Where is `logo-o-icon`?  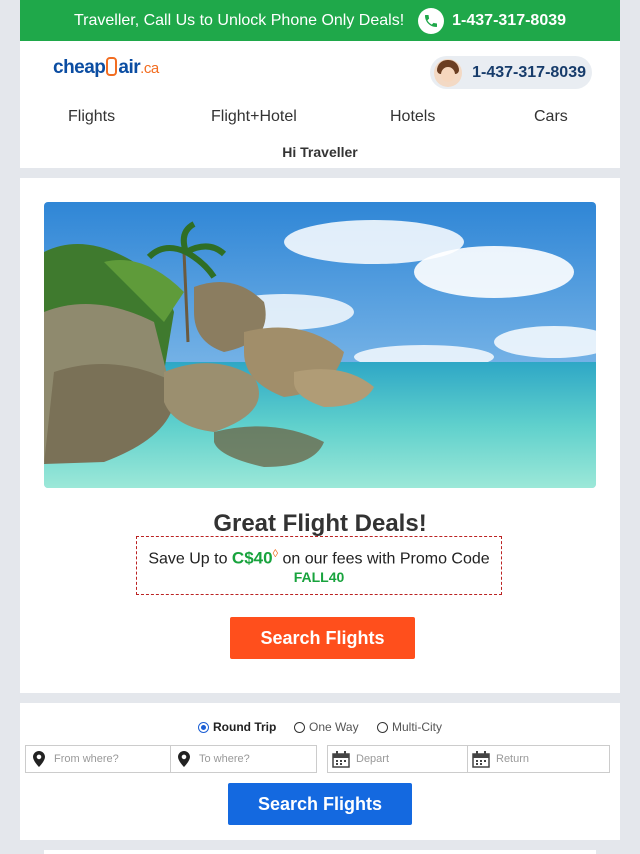 logo-o-icon is located at coordinates (112, 66).